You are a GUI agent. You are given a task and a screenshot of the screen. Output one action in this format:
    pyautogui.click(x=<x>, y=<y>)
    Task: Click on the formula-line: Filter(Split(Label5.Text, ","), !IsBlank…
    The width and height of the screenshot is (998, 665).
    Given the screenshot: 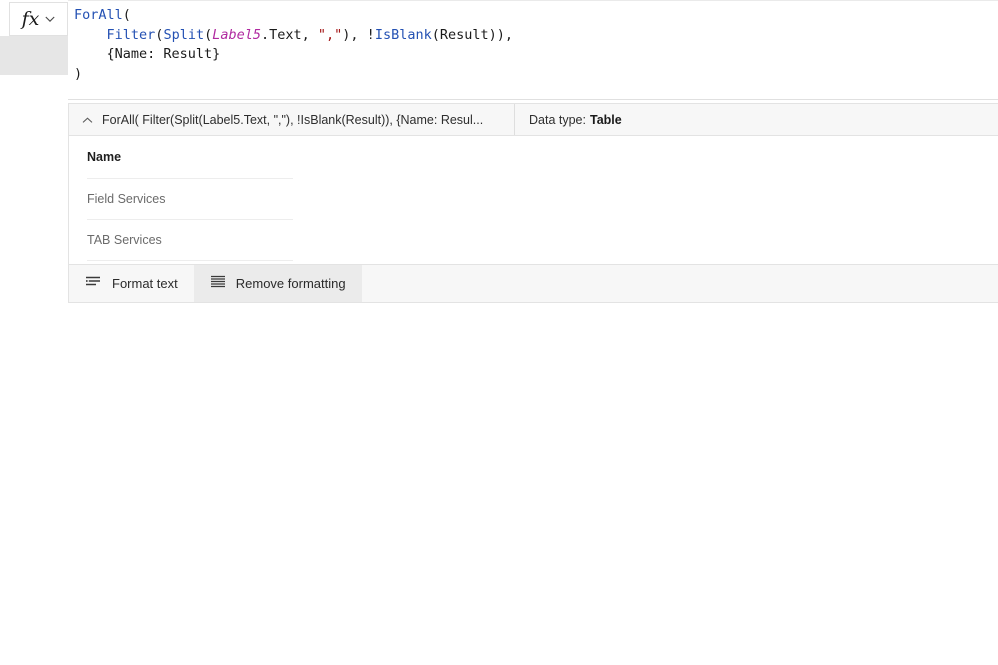 What is the action you would take?
    pyautogui.click(x=536, y=36)
    